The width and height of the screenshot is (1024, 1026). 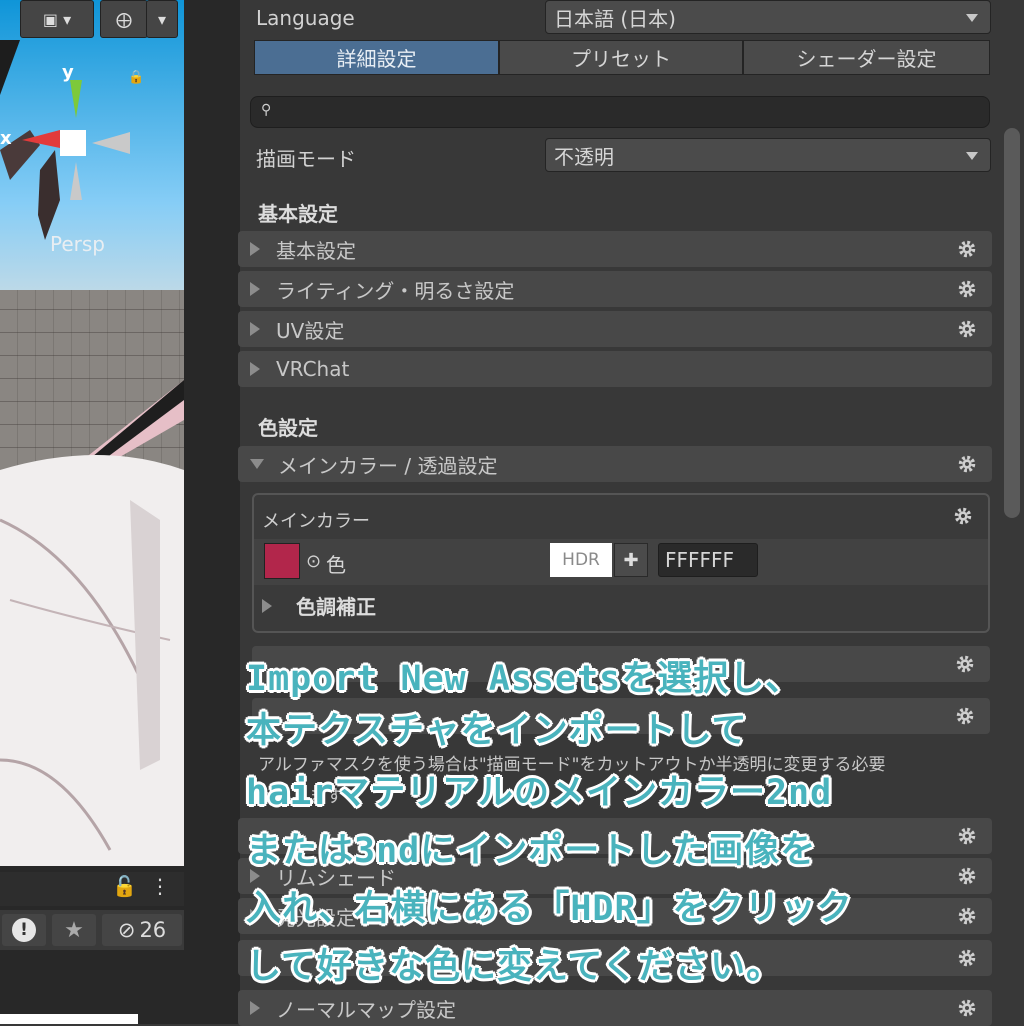 I want to click on render-mode-dropdown: 不透明, so click(x=768, y=155).